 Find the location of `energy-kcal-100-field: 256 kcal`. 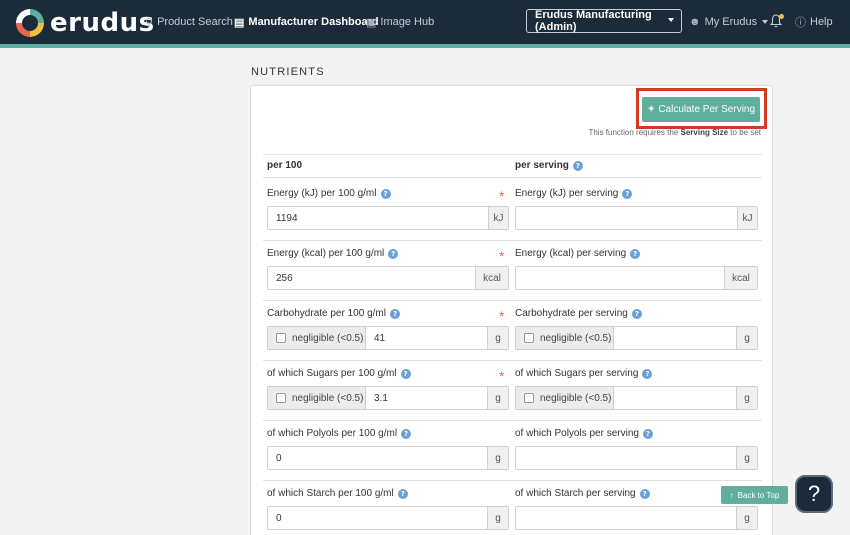

energy-kcal-100-field: 256 kcal is located at coordinates (388, 278).